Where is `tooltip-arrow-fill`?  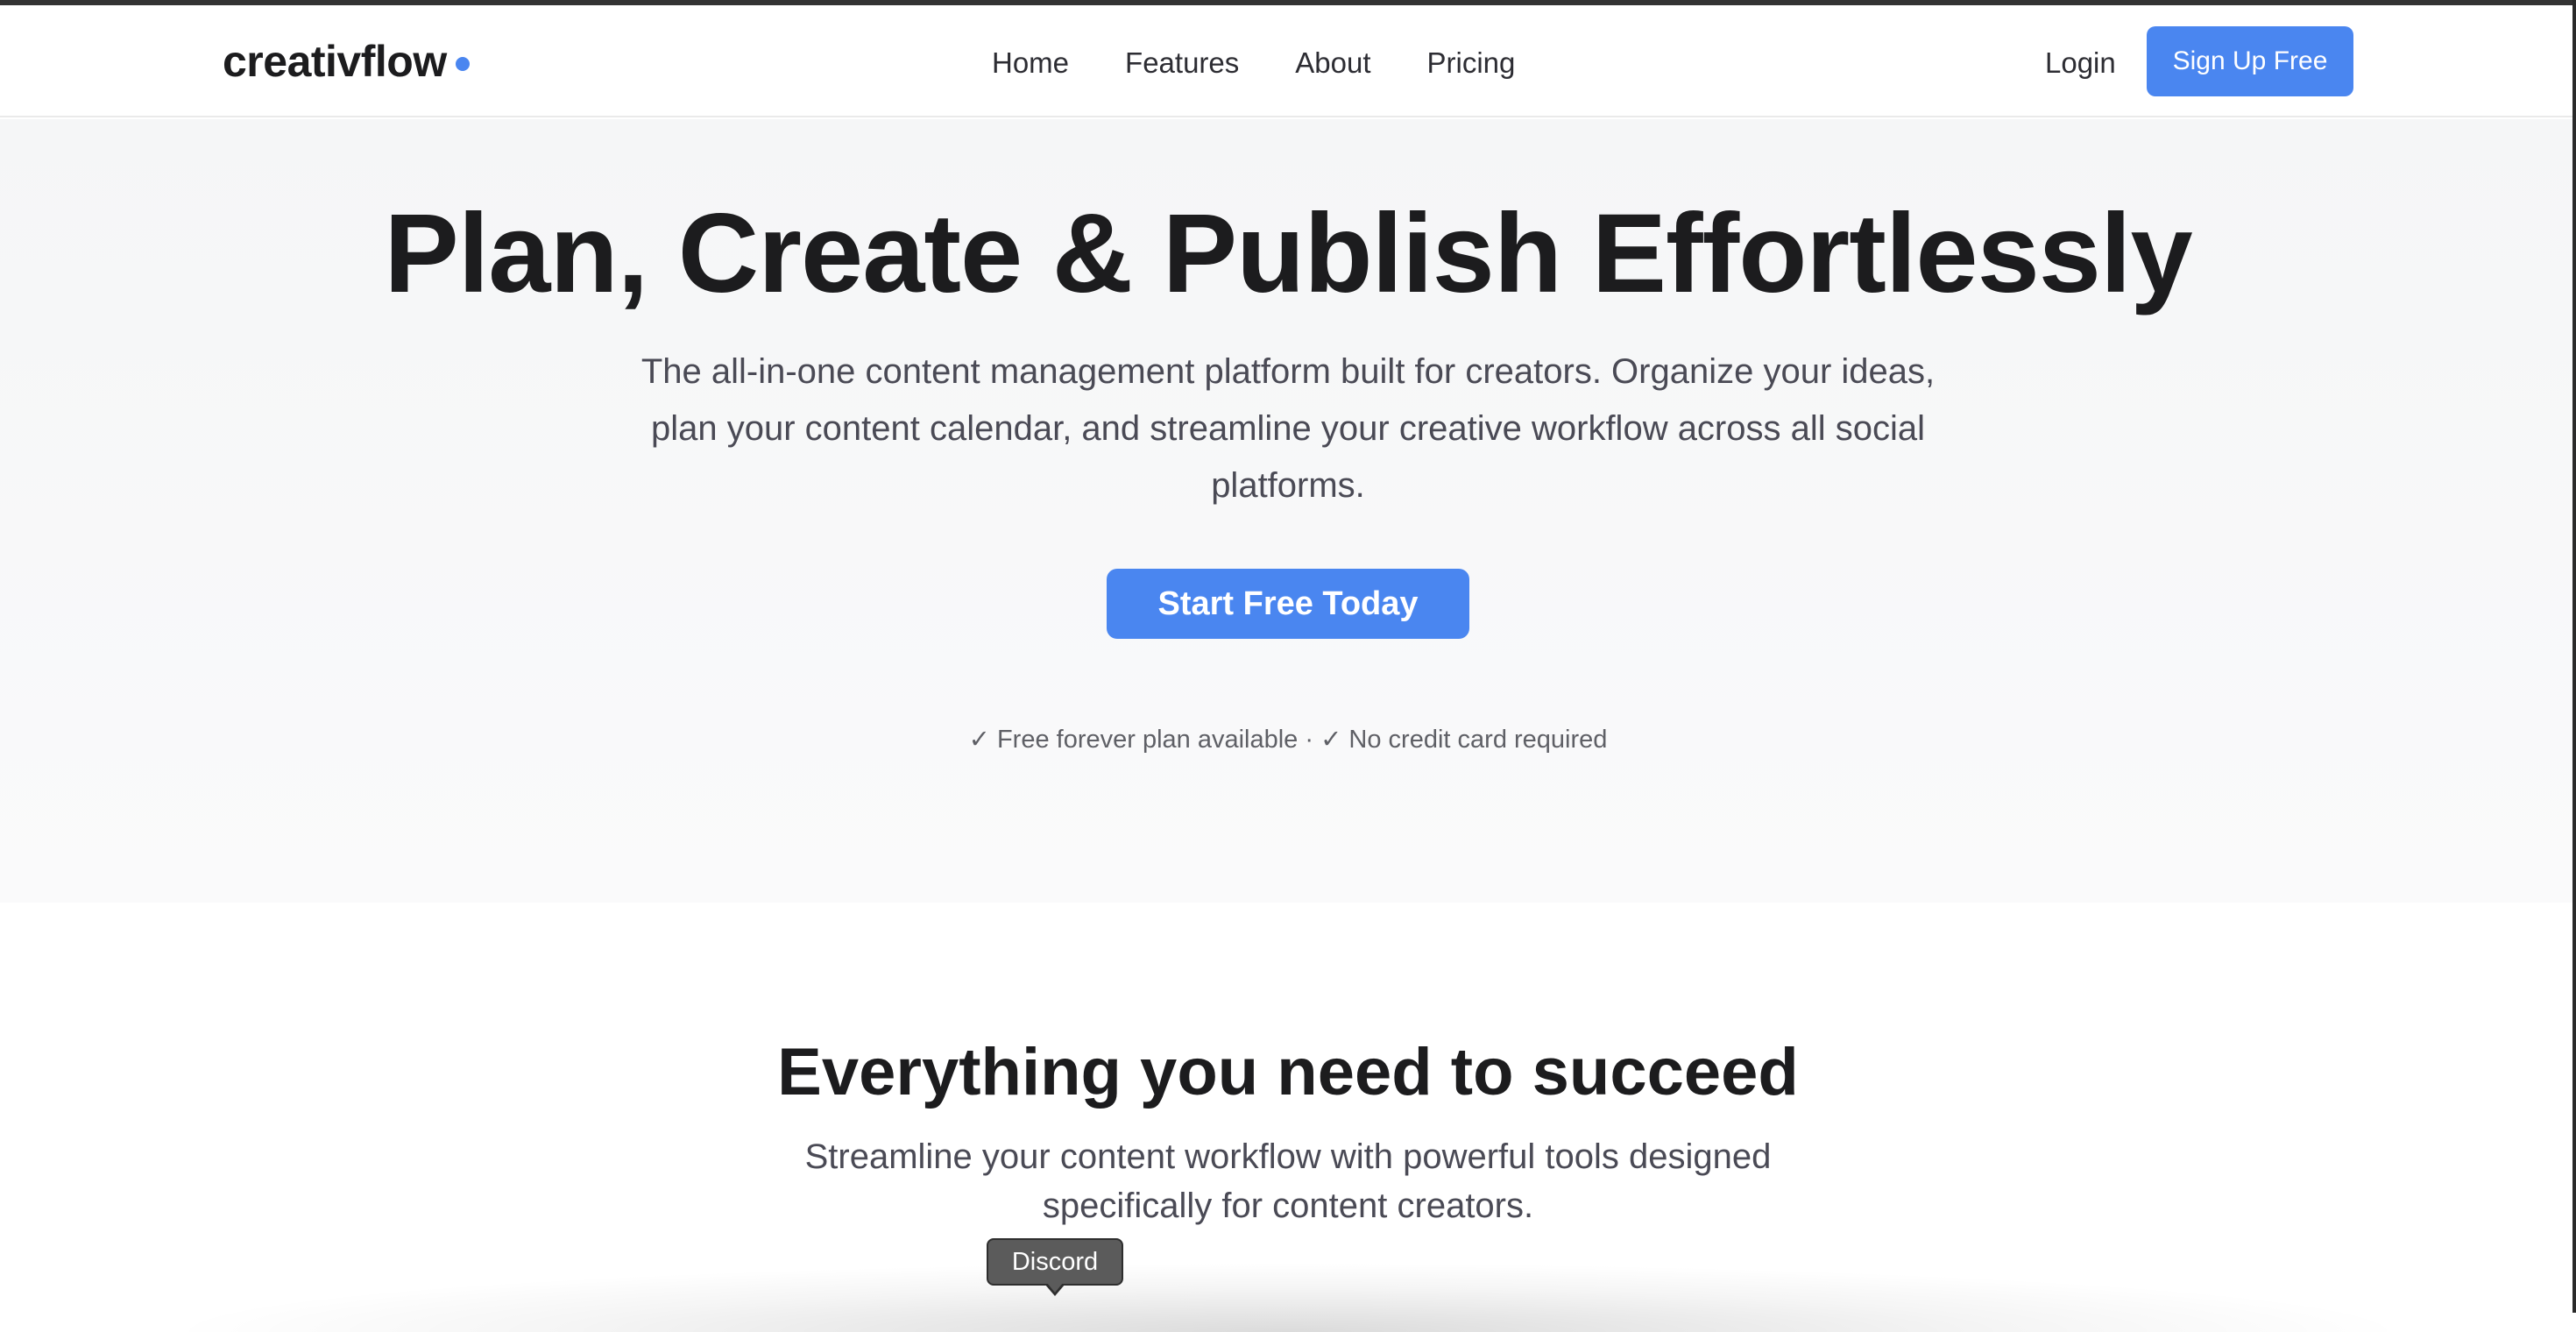 tooltip-arrow-fill is located at coordinates (1055, 1288).